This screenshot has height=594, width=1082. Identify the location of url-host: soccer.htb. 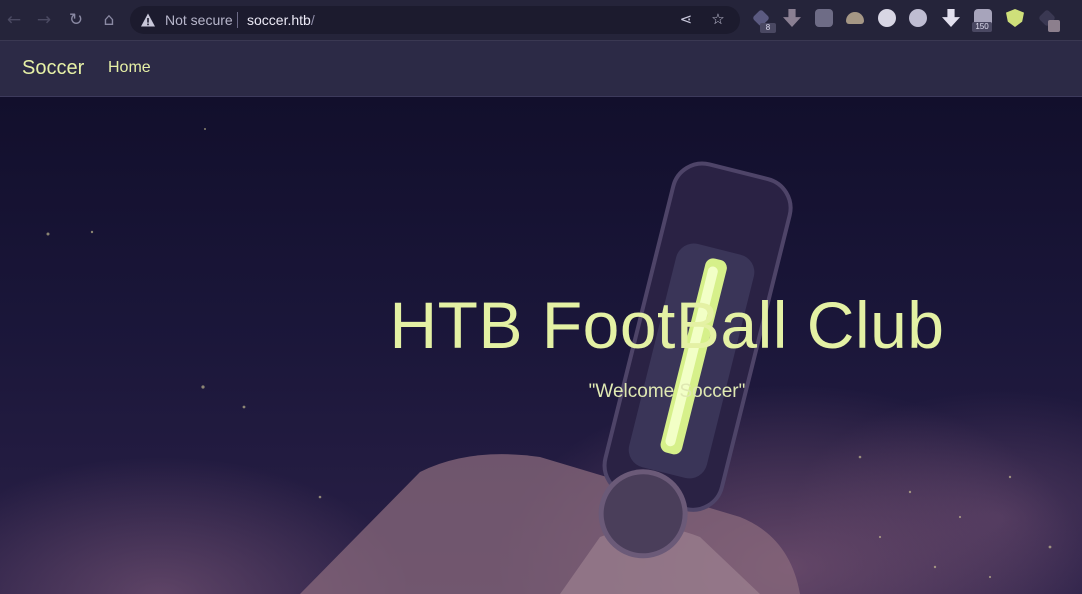
(279, 20).